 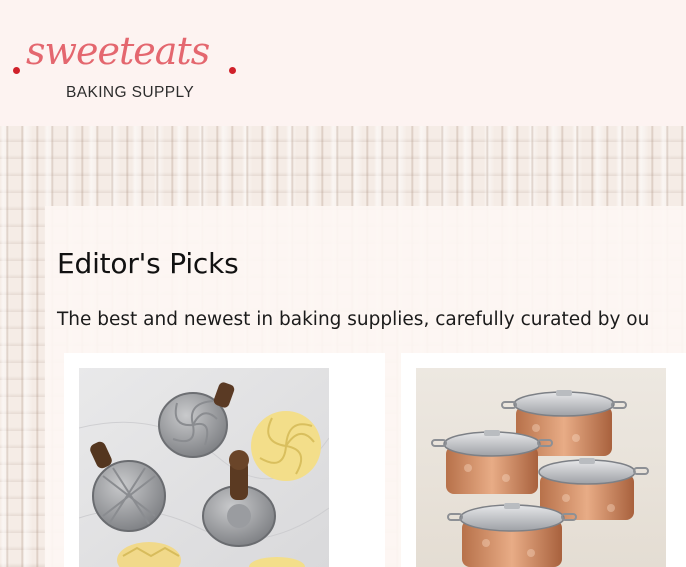 What do you see at coordinates (541, 467) in the screenshot?
I see `copper-cocottes-image` at bounding box center [541, 467].